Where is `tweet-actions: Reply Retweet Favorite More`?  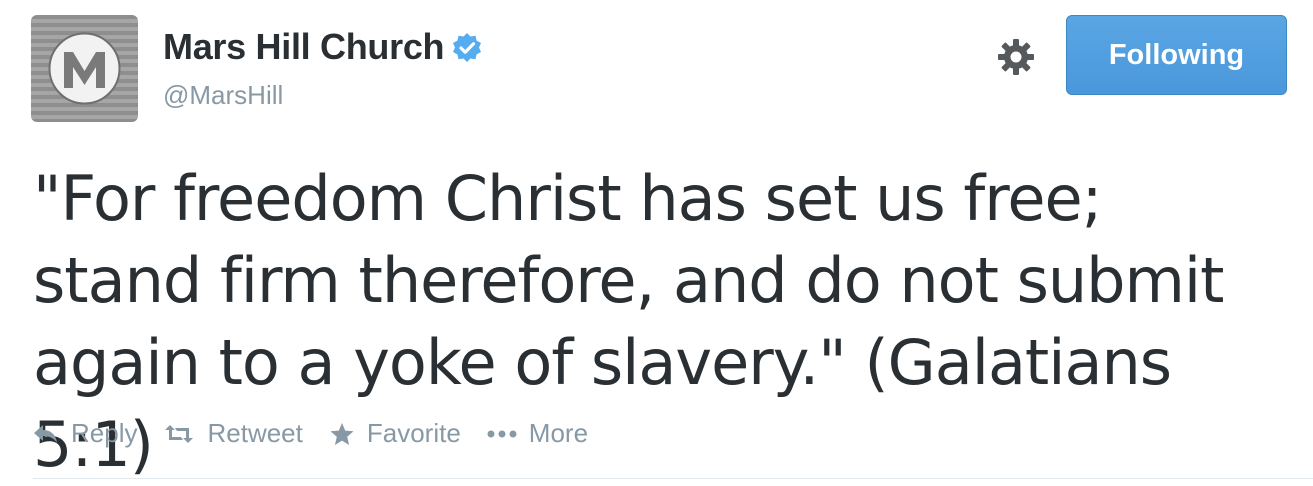 tweet-actions: Reply Retweet Favorite More is located at coordinates (323, 433).